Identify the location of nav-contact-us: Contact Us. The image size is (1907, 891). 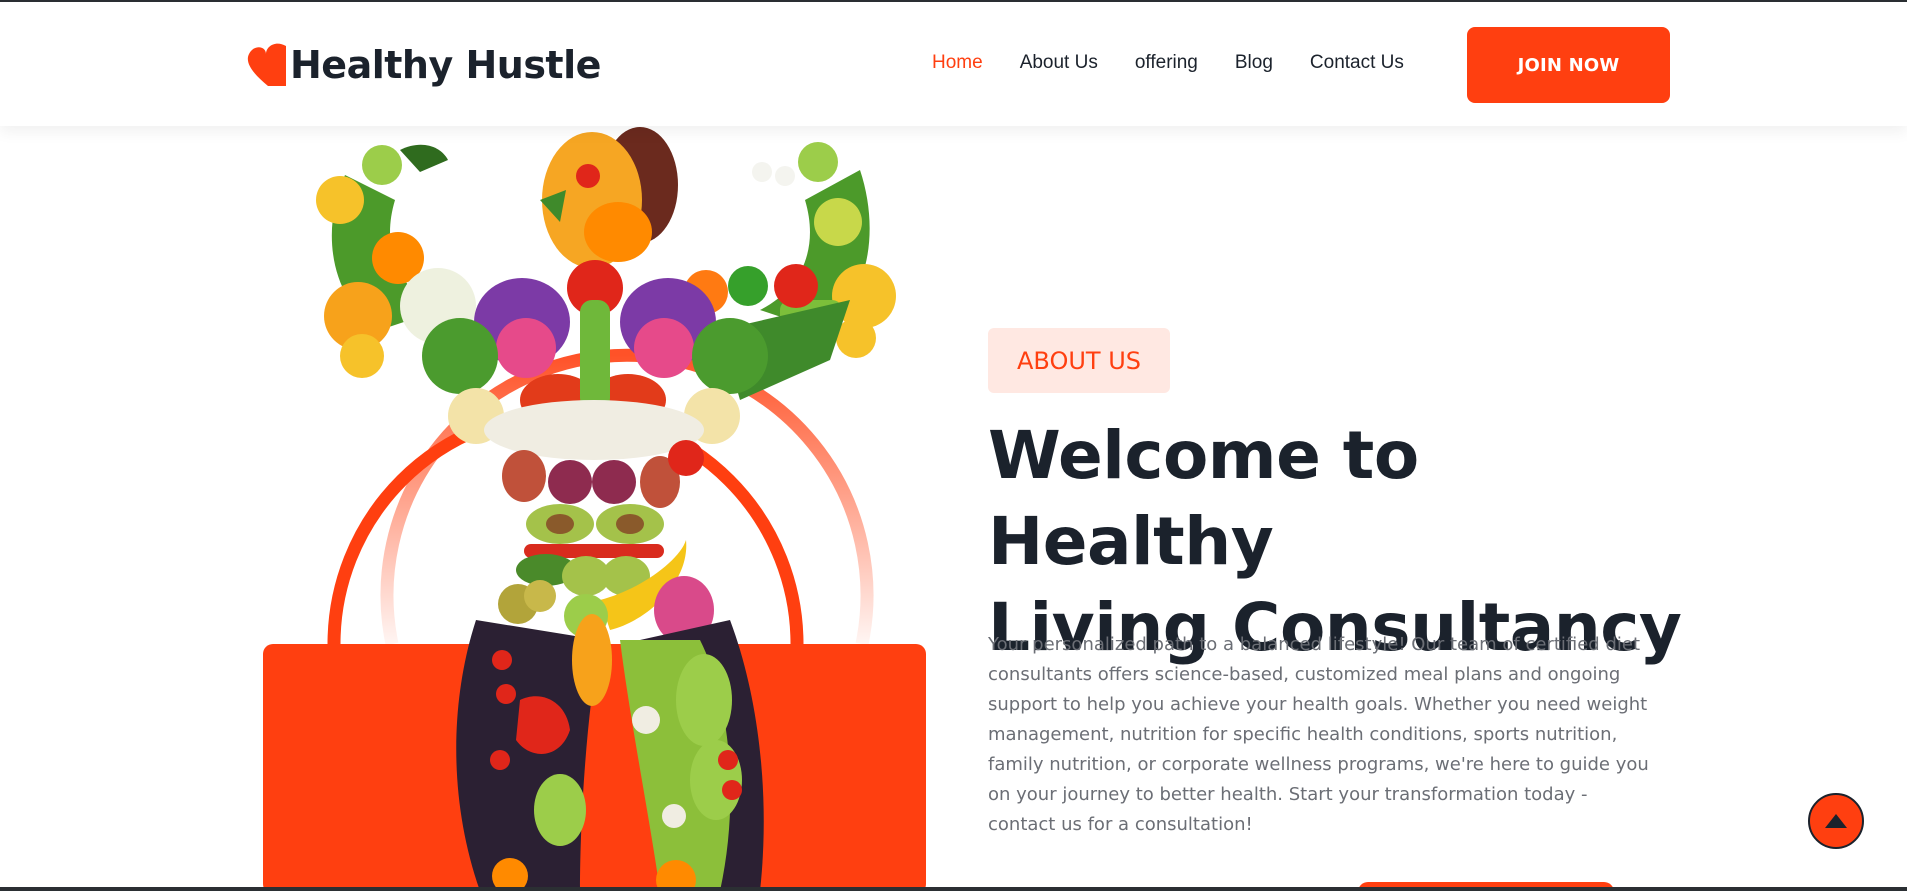
(1357, 63).